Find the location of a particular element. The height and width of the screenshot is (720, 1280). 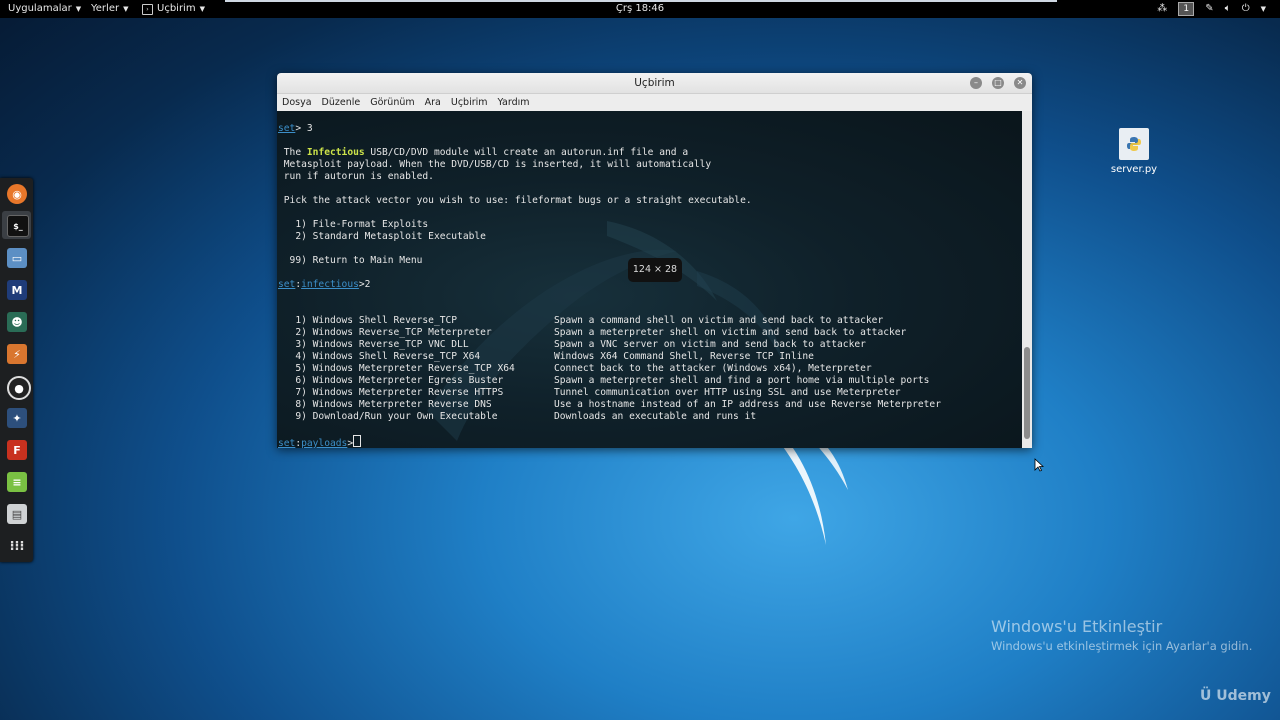

minimize-button: – is located at coordinates (976, 83).